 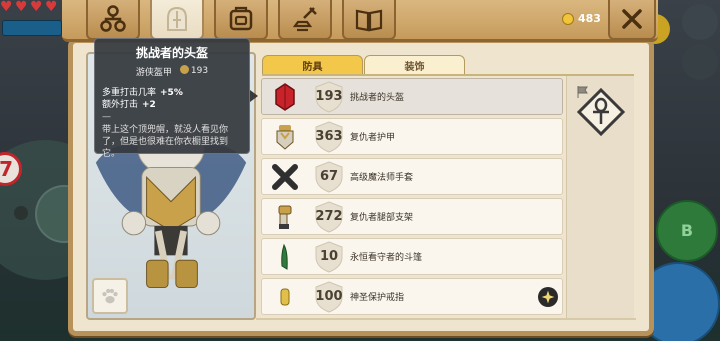 What do you see at coordinates (153, 73) in the screenshot?
I see `tooltip-type: 游侠盔甲` at bounding box center [153, 73].